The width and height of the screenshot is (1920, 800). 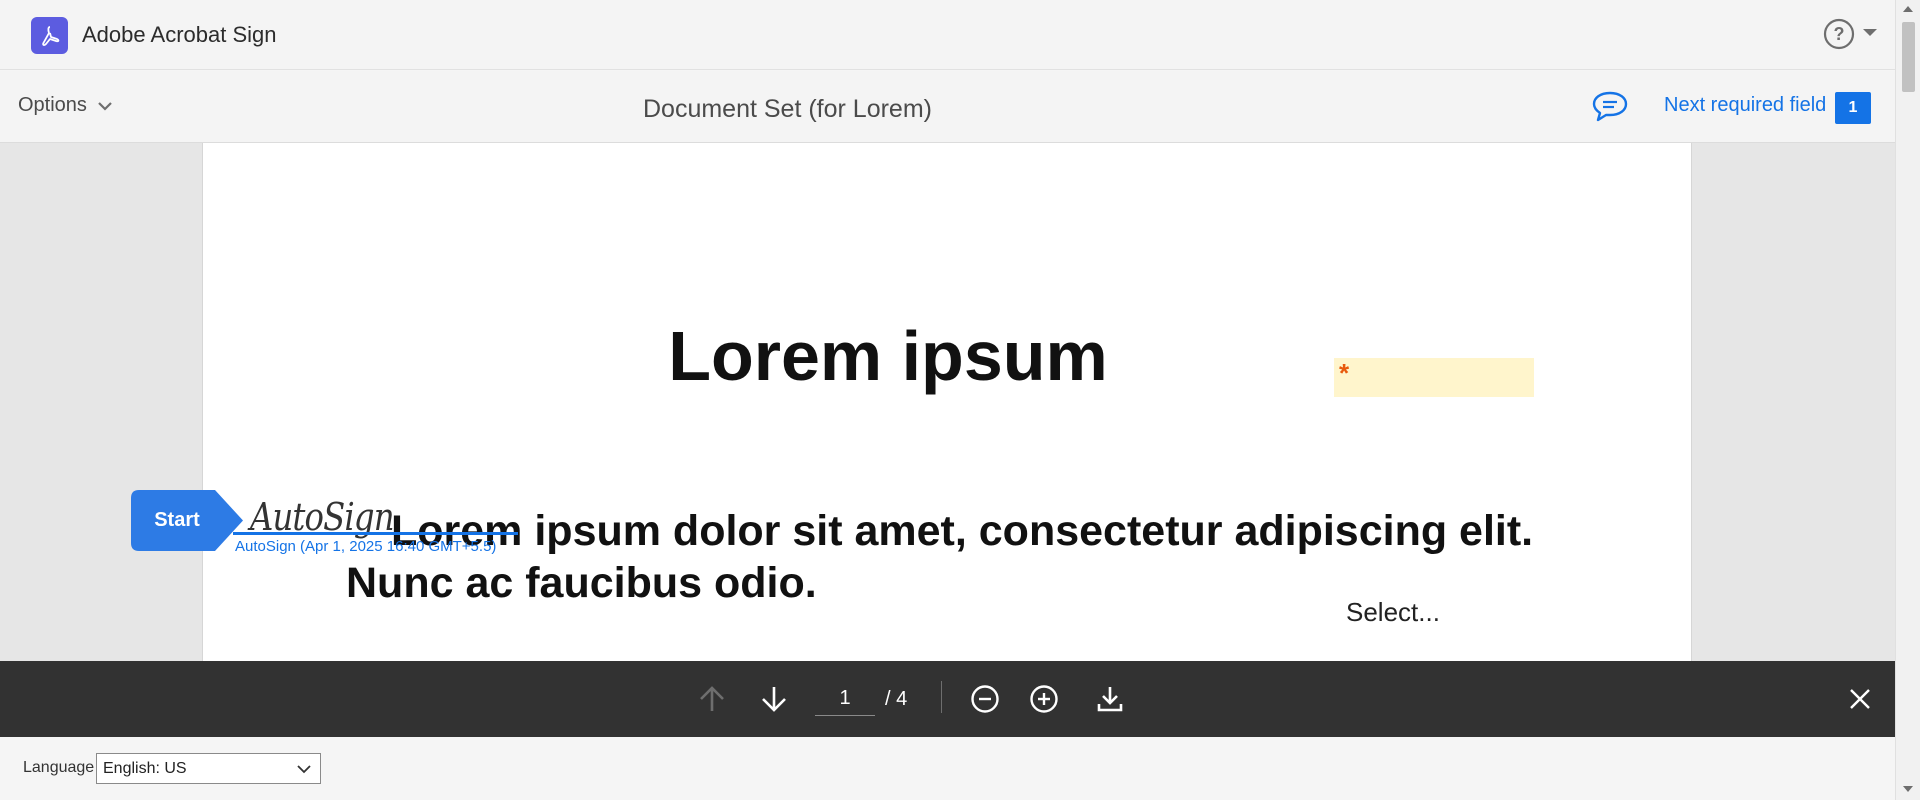 I want to click on download-icon, so click(x=1110, y=699).